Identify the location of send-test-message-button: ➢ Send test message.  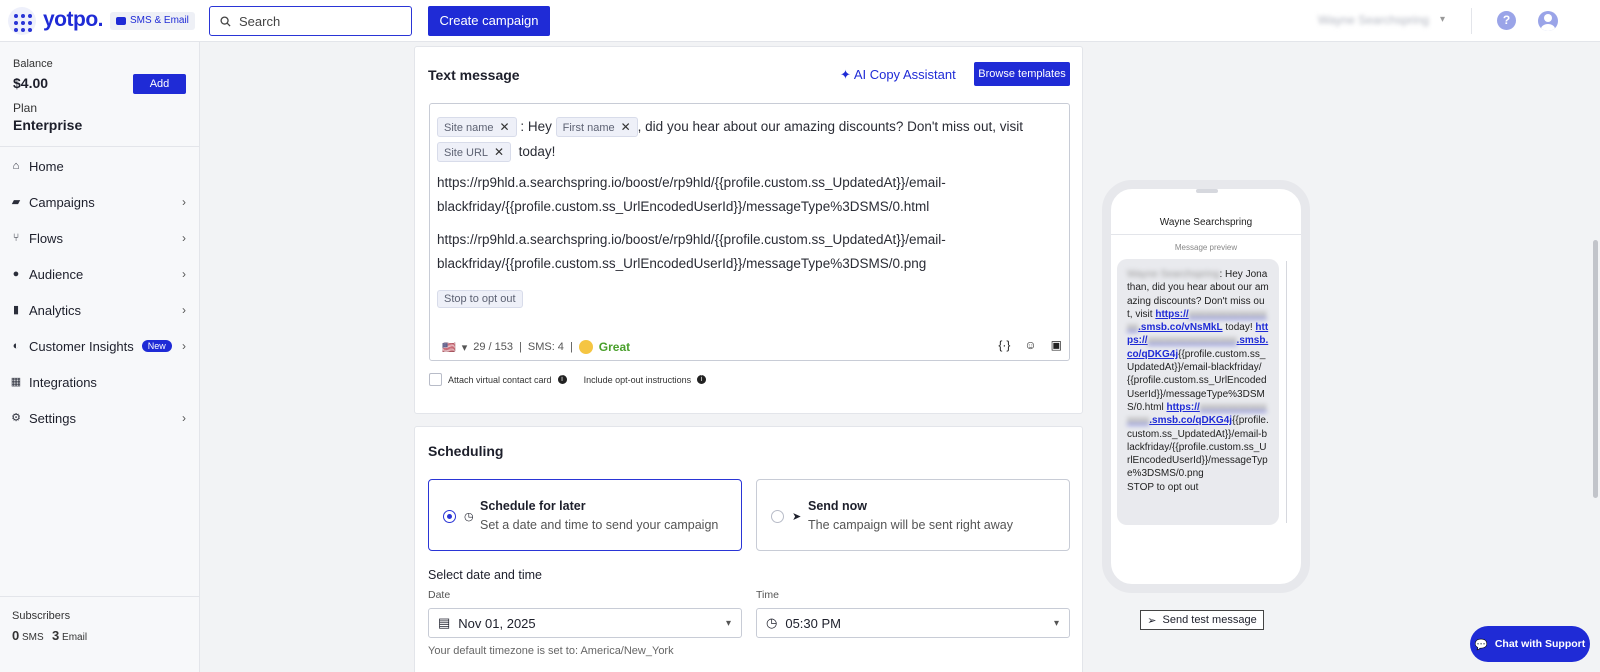
(1202, 620).